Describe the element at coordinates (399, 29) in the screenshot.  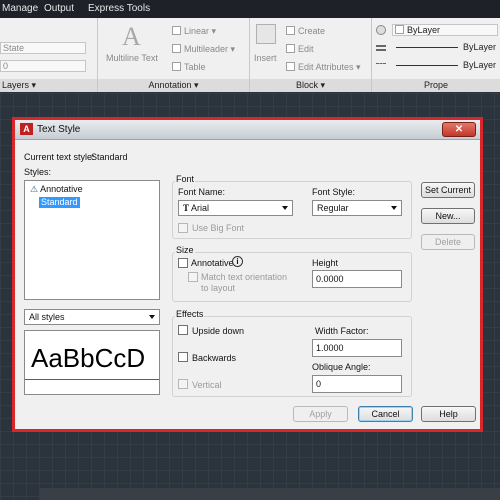
I see `color-swatch-icon` at that location.